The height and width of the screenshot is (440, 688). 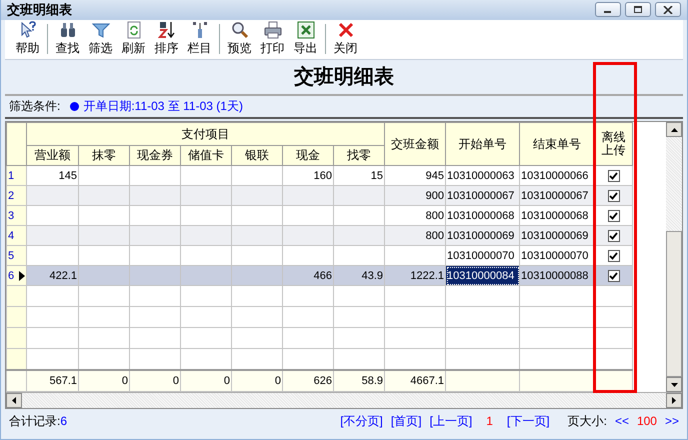 What do you see at coordinates (359, 156) in the screenshot?
I see `column-header: 找零` at bounding box center [359, 156].